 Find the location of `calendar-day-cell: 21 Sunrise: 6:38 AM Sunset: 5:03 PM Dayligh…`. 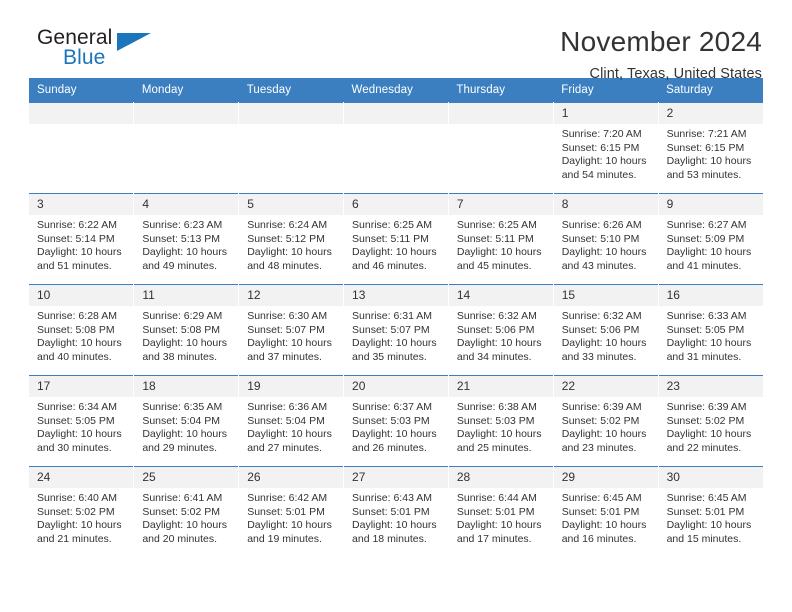

calendar-day-cell: 21 Sunrise: 6:38 AM Sunset: 5:03 PM Dayligh… is located at coordinates (501, 421).